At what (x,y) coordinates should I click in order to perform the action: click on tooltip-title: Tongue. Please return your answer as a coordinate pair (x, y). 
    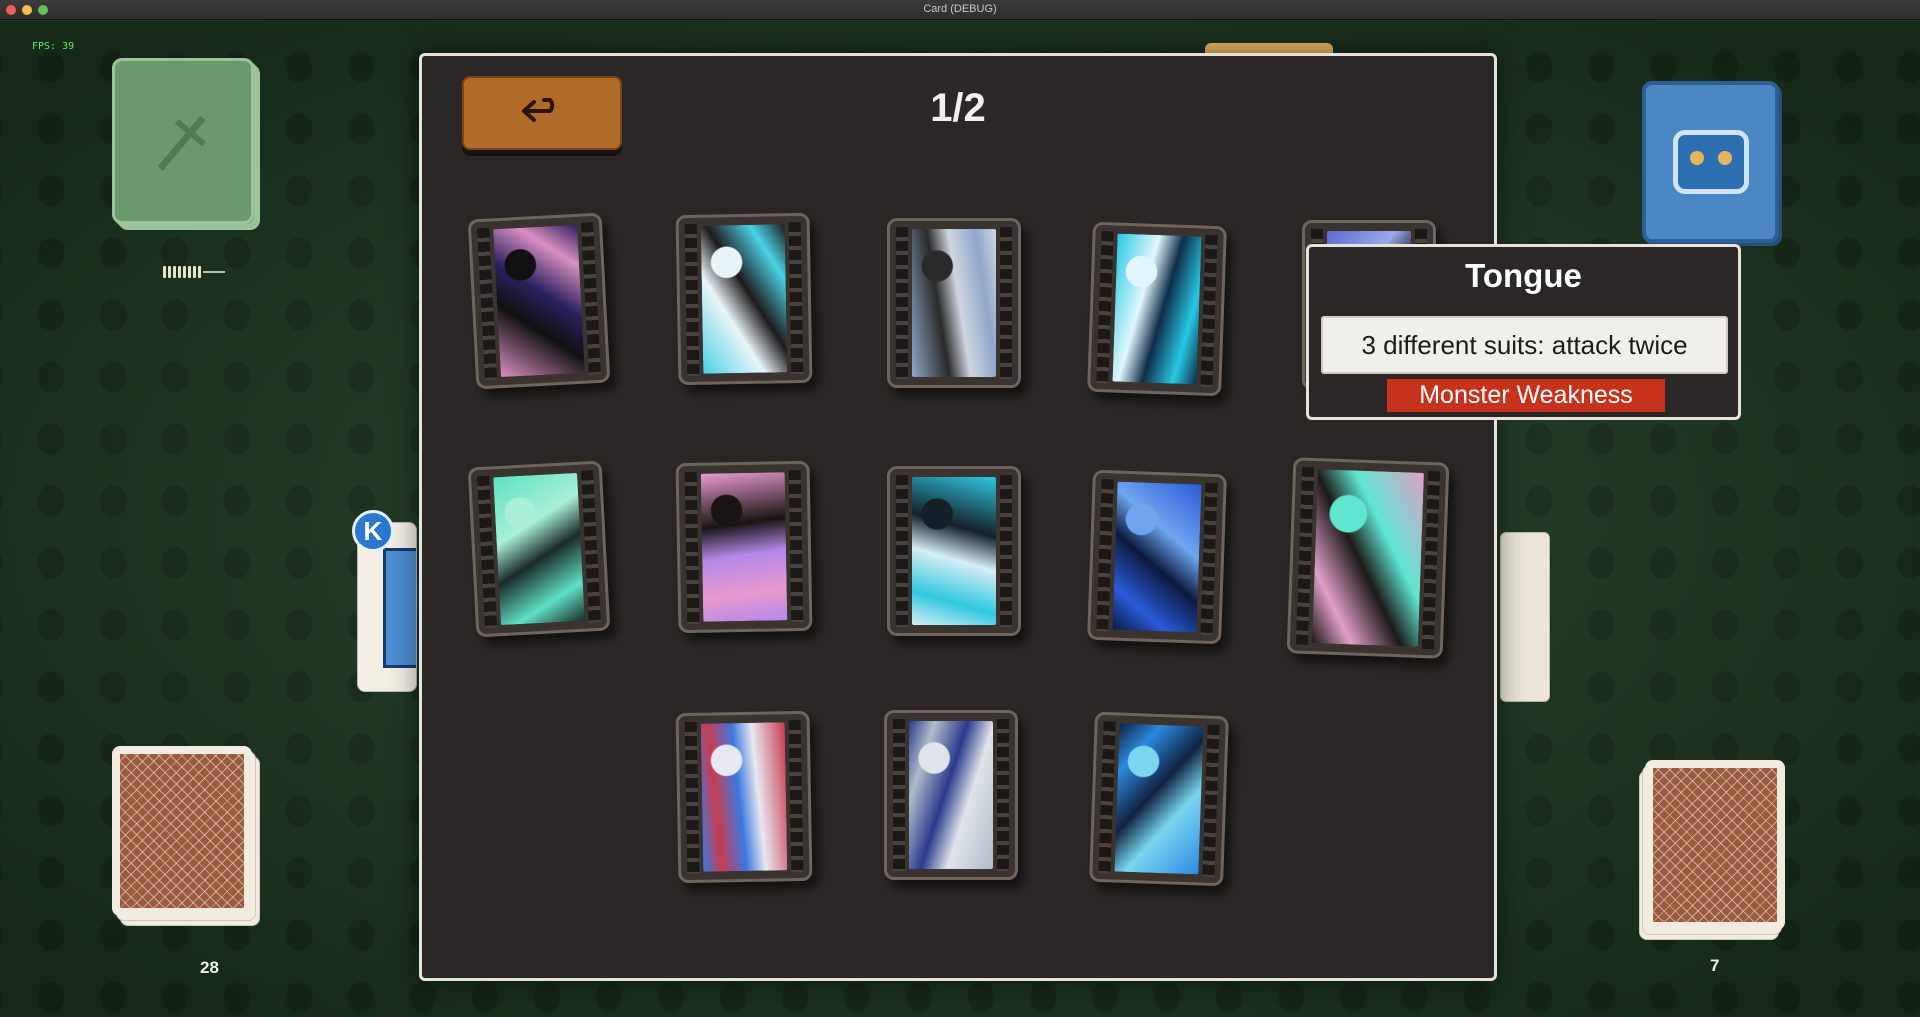
    Looking at the image, I should click on (1523, 275).